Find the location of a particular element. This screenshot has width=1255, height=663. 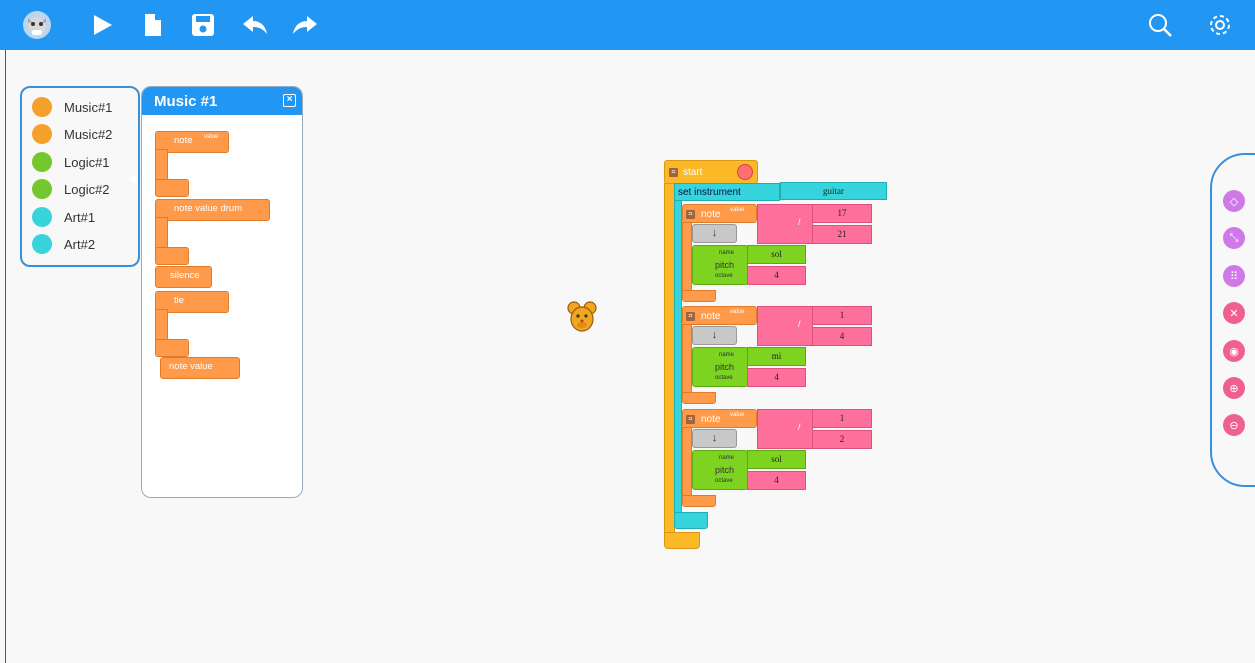

tie-block-bottom is located at coordinates (172, 348).